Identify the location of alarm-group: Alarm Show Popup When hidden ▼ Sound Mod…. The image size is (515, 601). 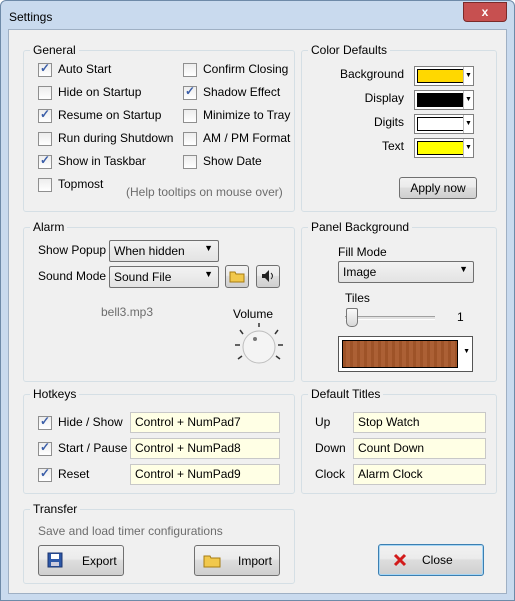
(159, 301).